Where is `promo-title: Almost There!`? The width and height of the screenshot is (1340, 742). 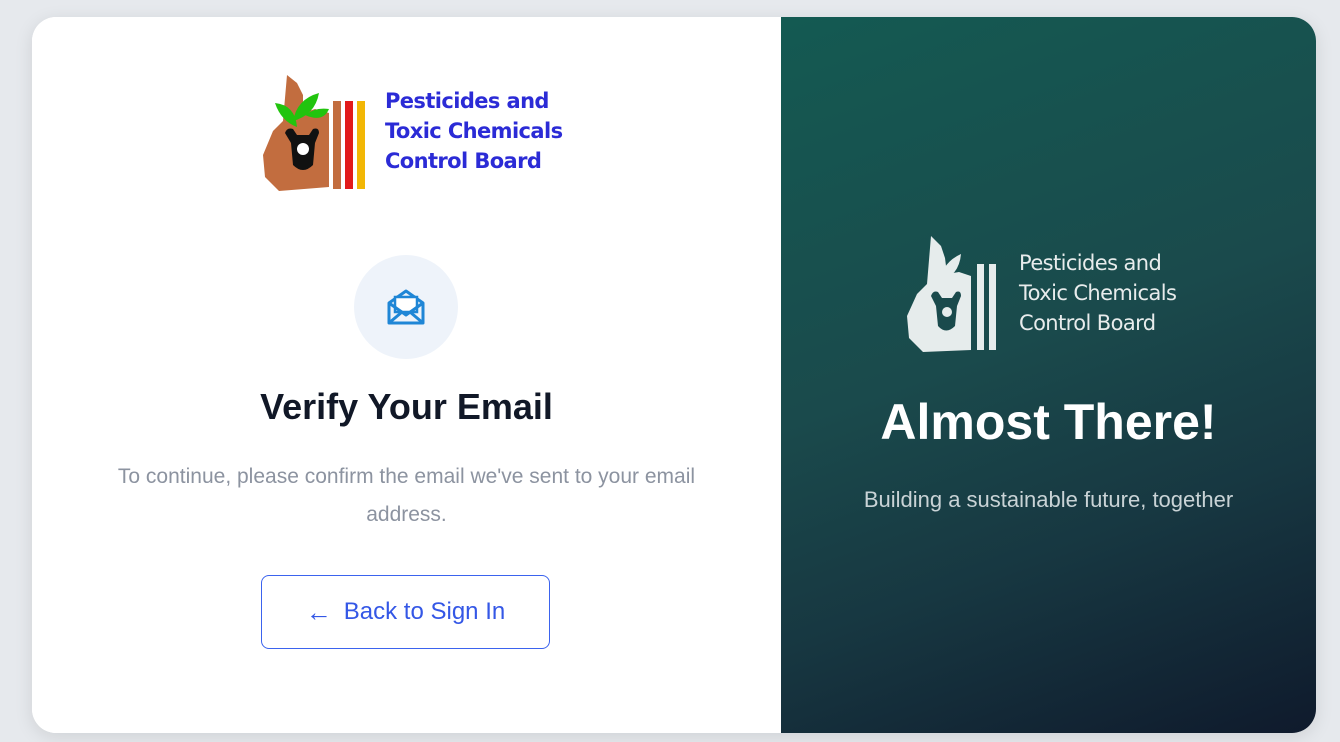 promo-title: Almost There! is located at coordinates (1048, 422).